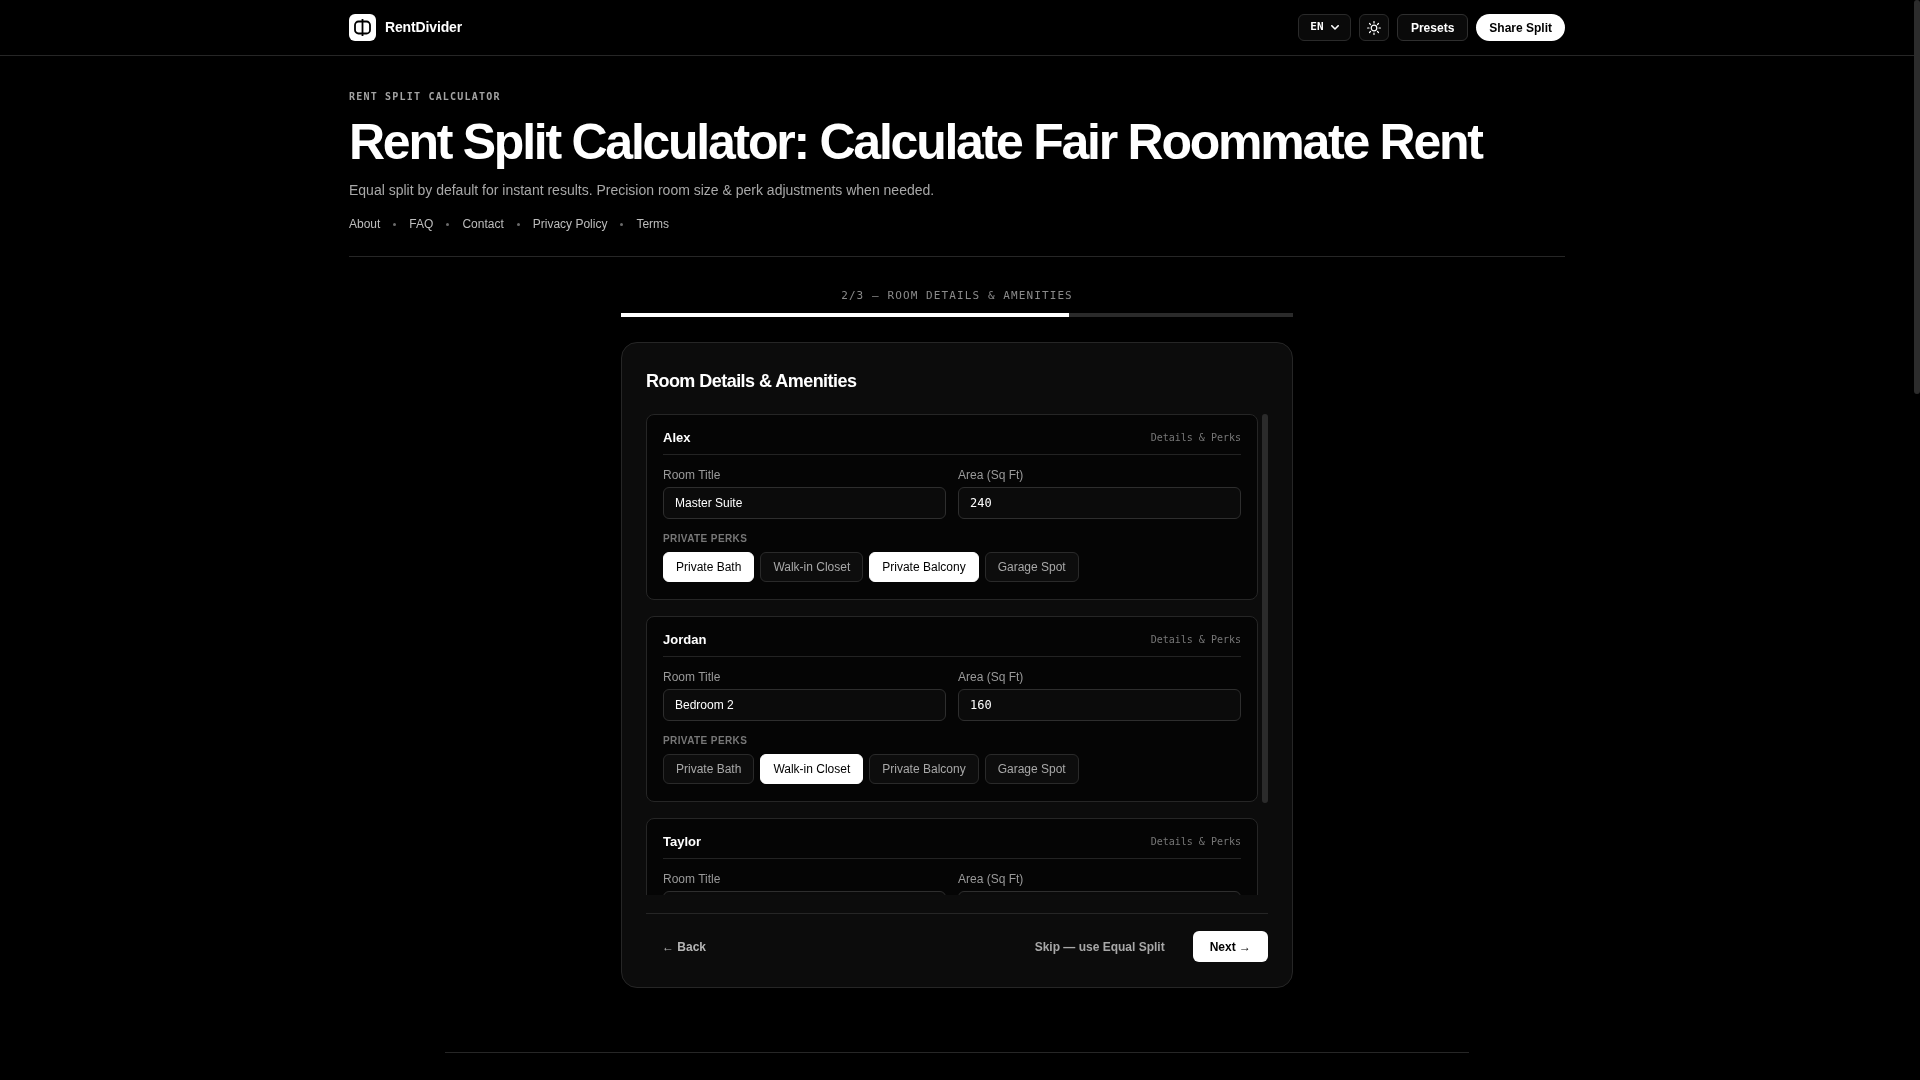 Image resolution: width=1920 pixels, height=1080 pixels. Describe the element at coordinates (685, 640) in the screenshot. I see `room-name: Jordan` at that location.